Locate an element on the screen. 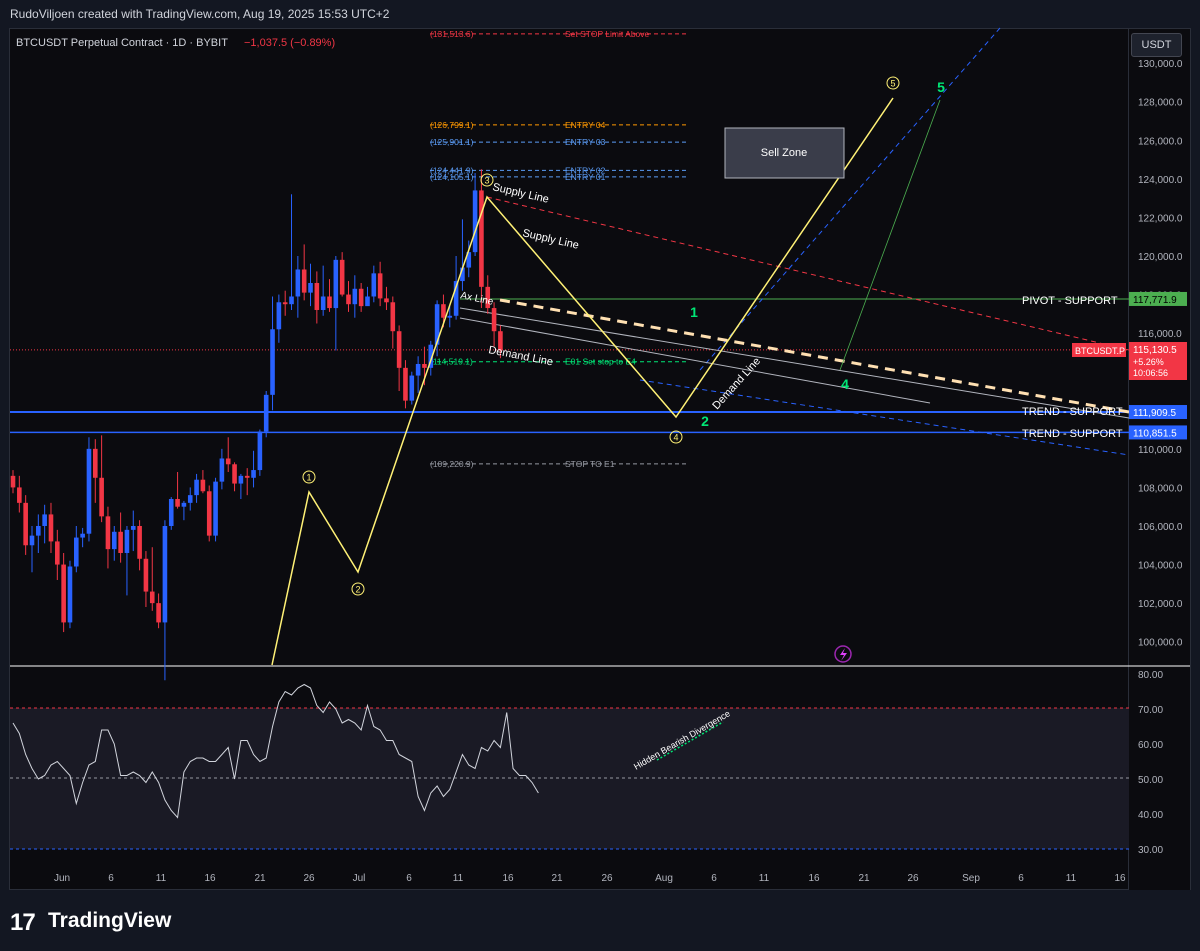  countdown-tag: 10:06:56 is located at coordinates (1150, 373).